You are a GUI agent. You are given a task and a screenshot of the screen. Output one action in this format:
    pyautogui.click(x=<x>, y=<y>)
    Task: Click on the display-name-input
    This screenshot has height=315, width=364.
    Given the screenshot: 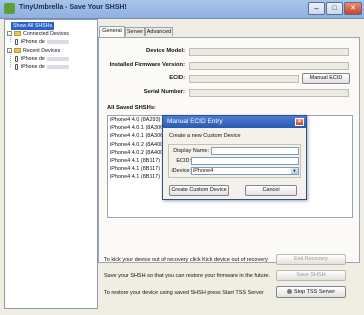 What is the action you would take?
    pyautogui.click(x=255, y=151)
    